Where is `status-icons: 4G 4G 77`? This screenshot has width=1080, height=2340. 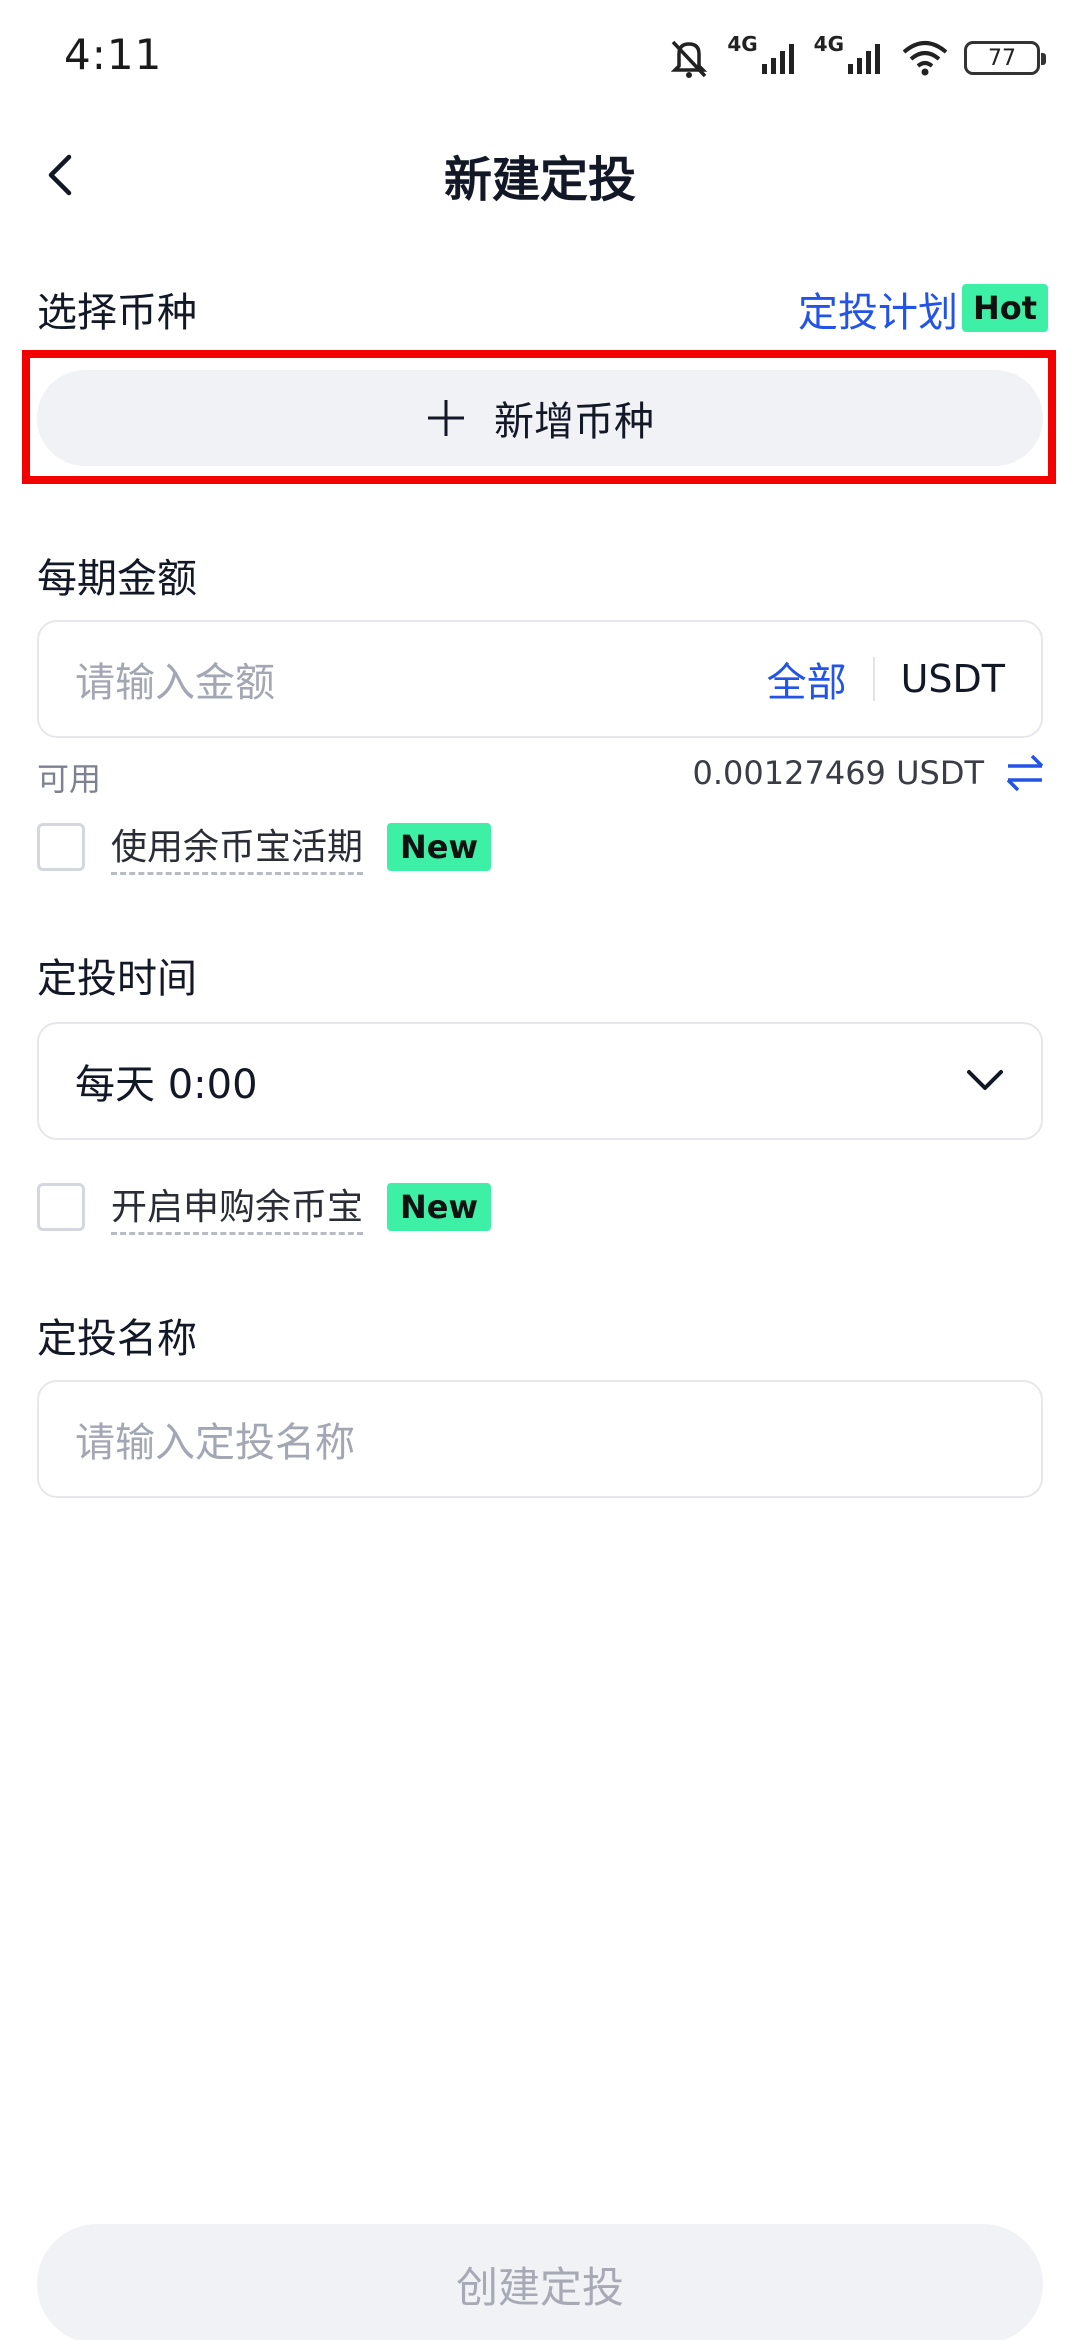
status-icons: 4G 4G 77 is located at coordinates (855, 58).